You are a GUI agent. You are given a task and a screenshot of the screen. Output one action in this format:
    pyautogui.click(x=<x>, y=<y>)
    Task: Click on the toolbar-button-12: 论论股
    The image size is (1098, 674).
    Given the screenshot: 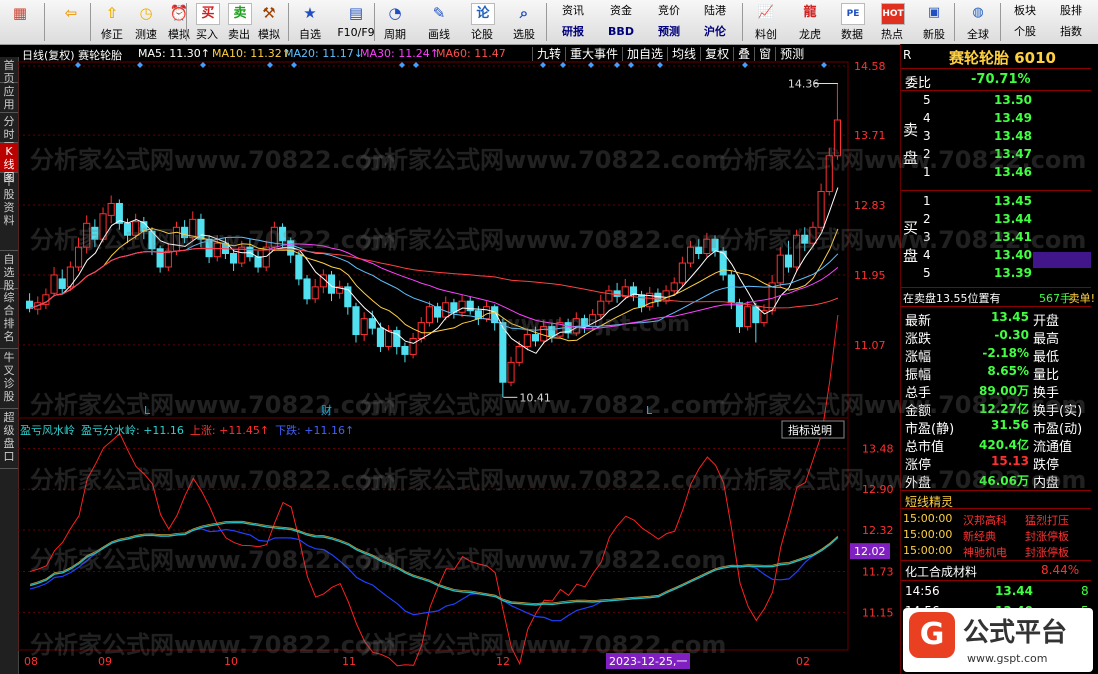 What is the action you would take?
    pyautogui.click(x=482, y=22)
    